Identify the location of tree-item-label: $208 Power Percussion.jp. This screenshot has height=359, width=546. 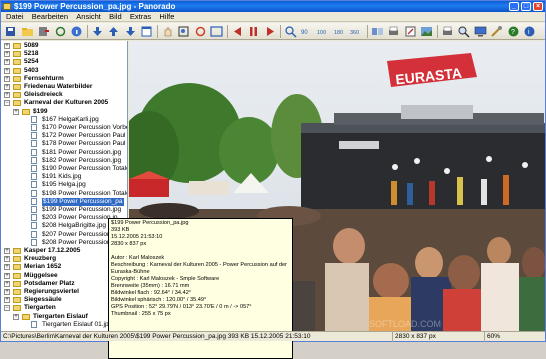
(80, 242).